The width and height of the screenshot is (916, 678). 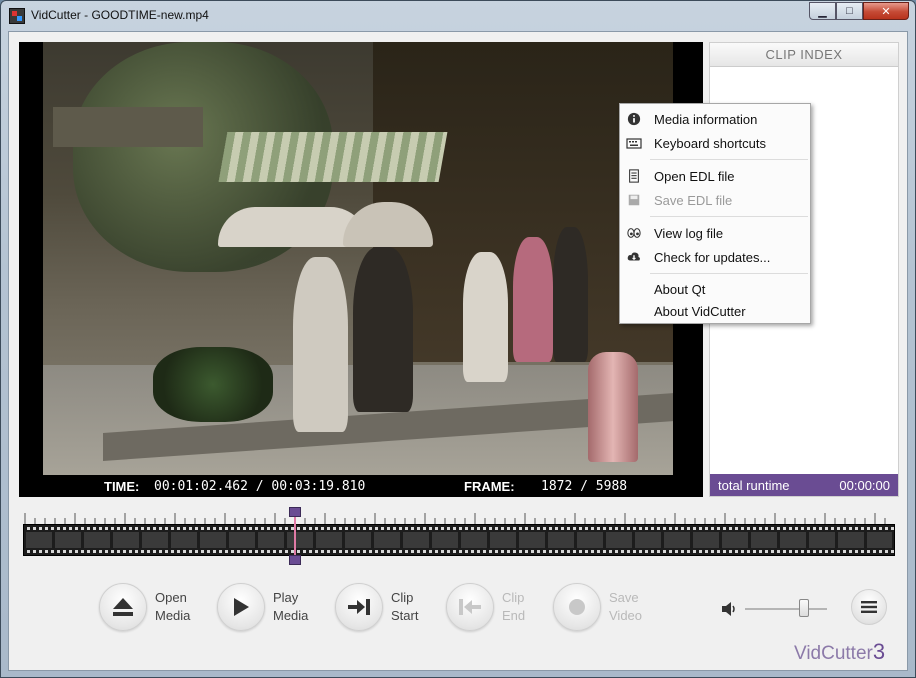 I want to click on play-icon, so click(x=241, y=607).